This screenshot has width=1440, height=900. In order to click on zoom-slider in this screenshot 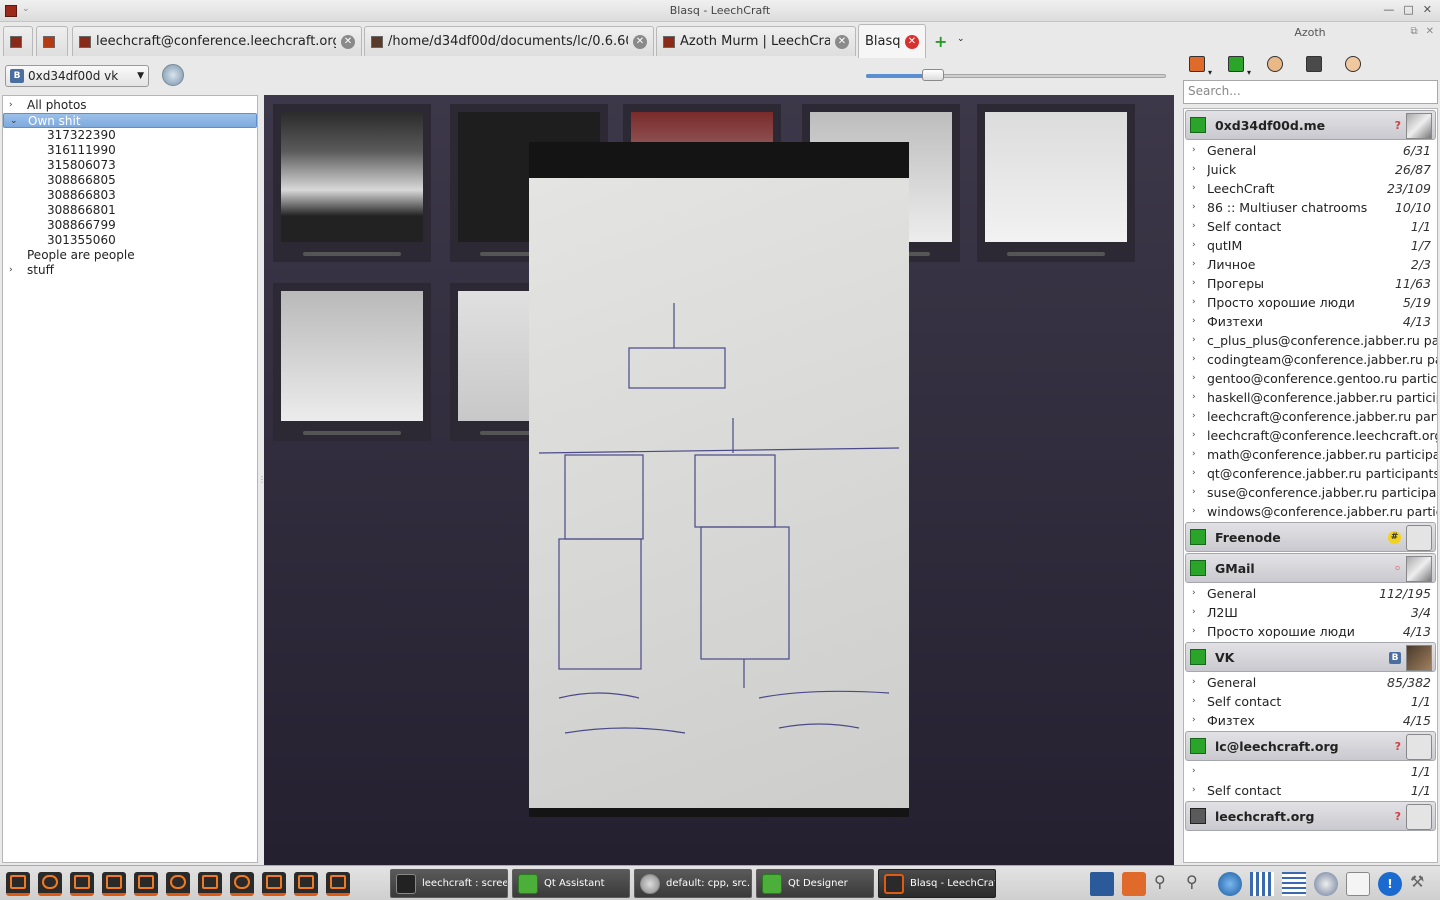, I will do `click(1016, 75)`.